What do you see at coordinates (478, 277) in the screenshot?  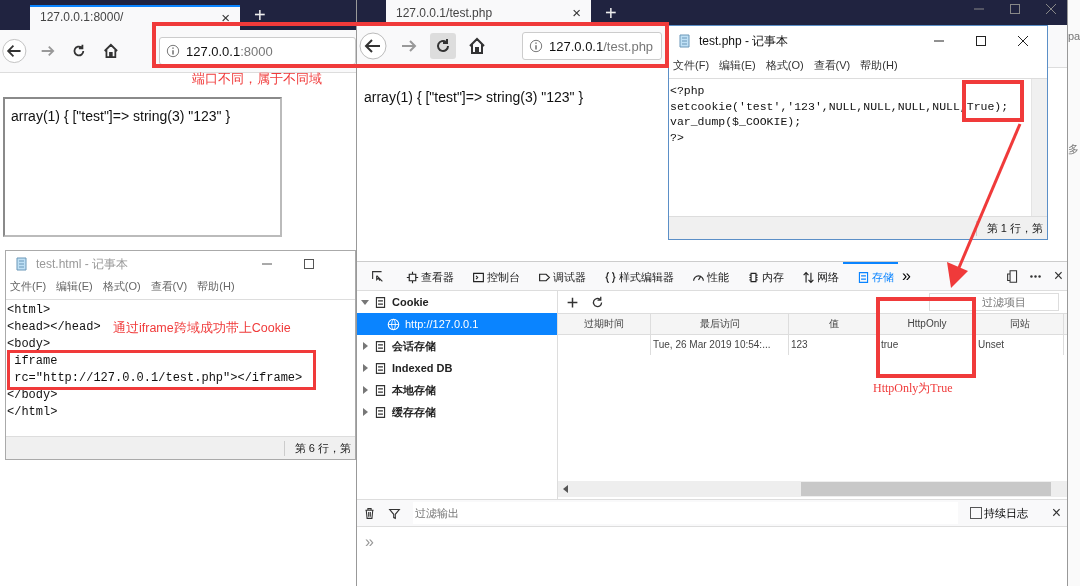 I see `terminal-icon` at bounding box center [478, 277].